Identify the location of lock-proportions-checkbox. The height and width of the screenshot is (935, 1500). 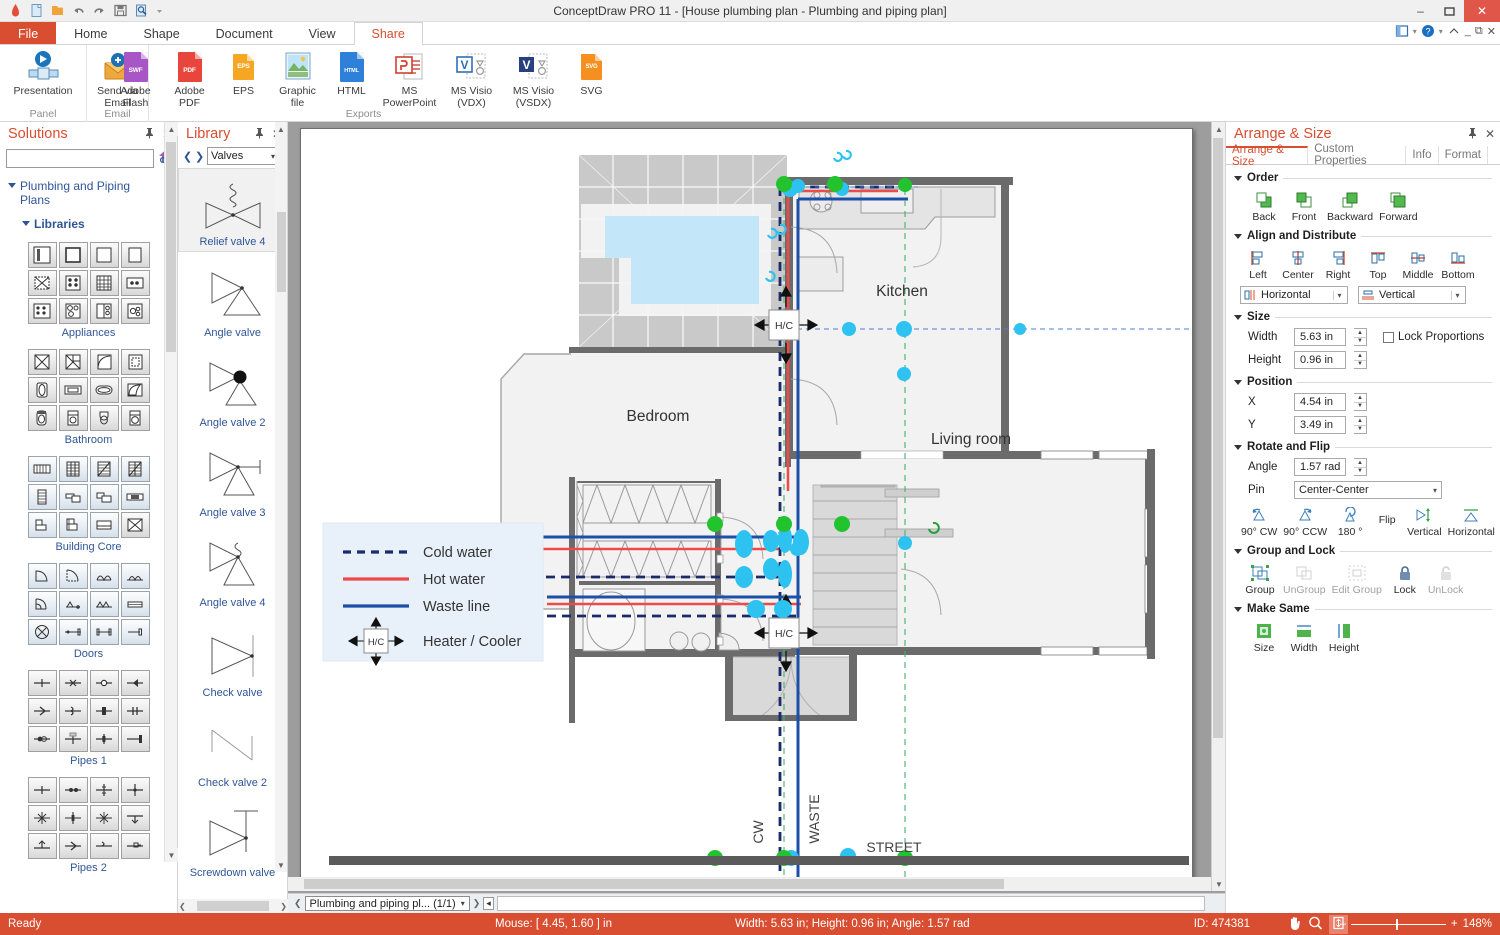
(1388, 337).